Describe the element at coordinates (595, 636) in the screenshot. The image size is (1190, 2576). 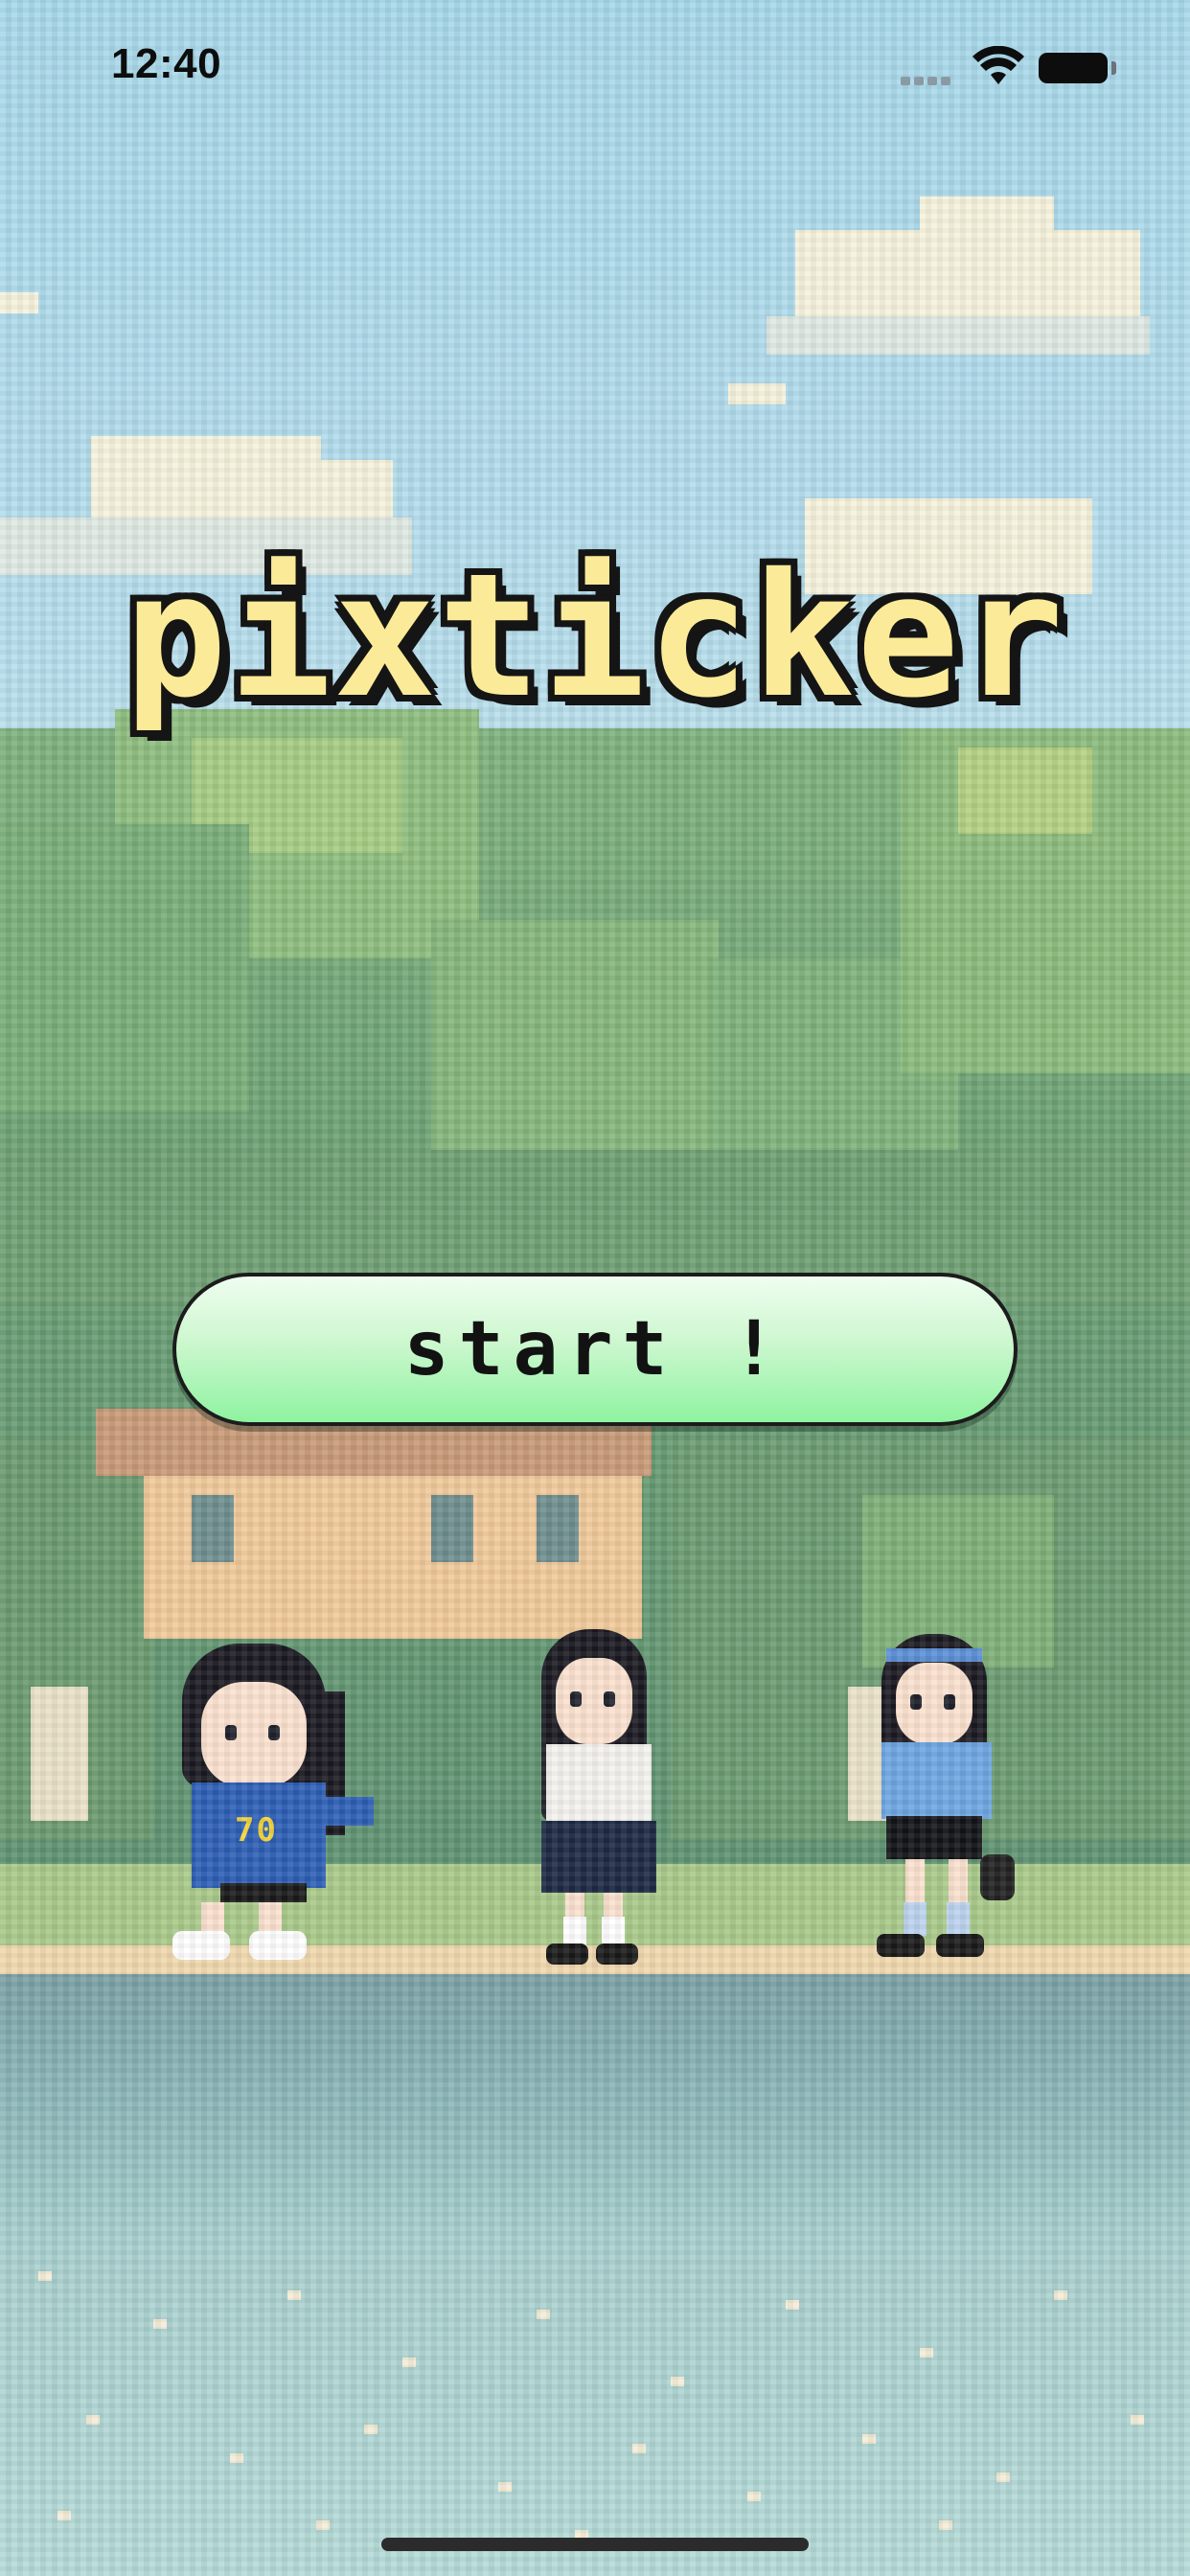
I see `app-title: pixticker` at that location.